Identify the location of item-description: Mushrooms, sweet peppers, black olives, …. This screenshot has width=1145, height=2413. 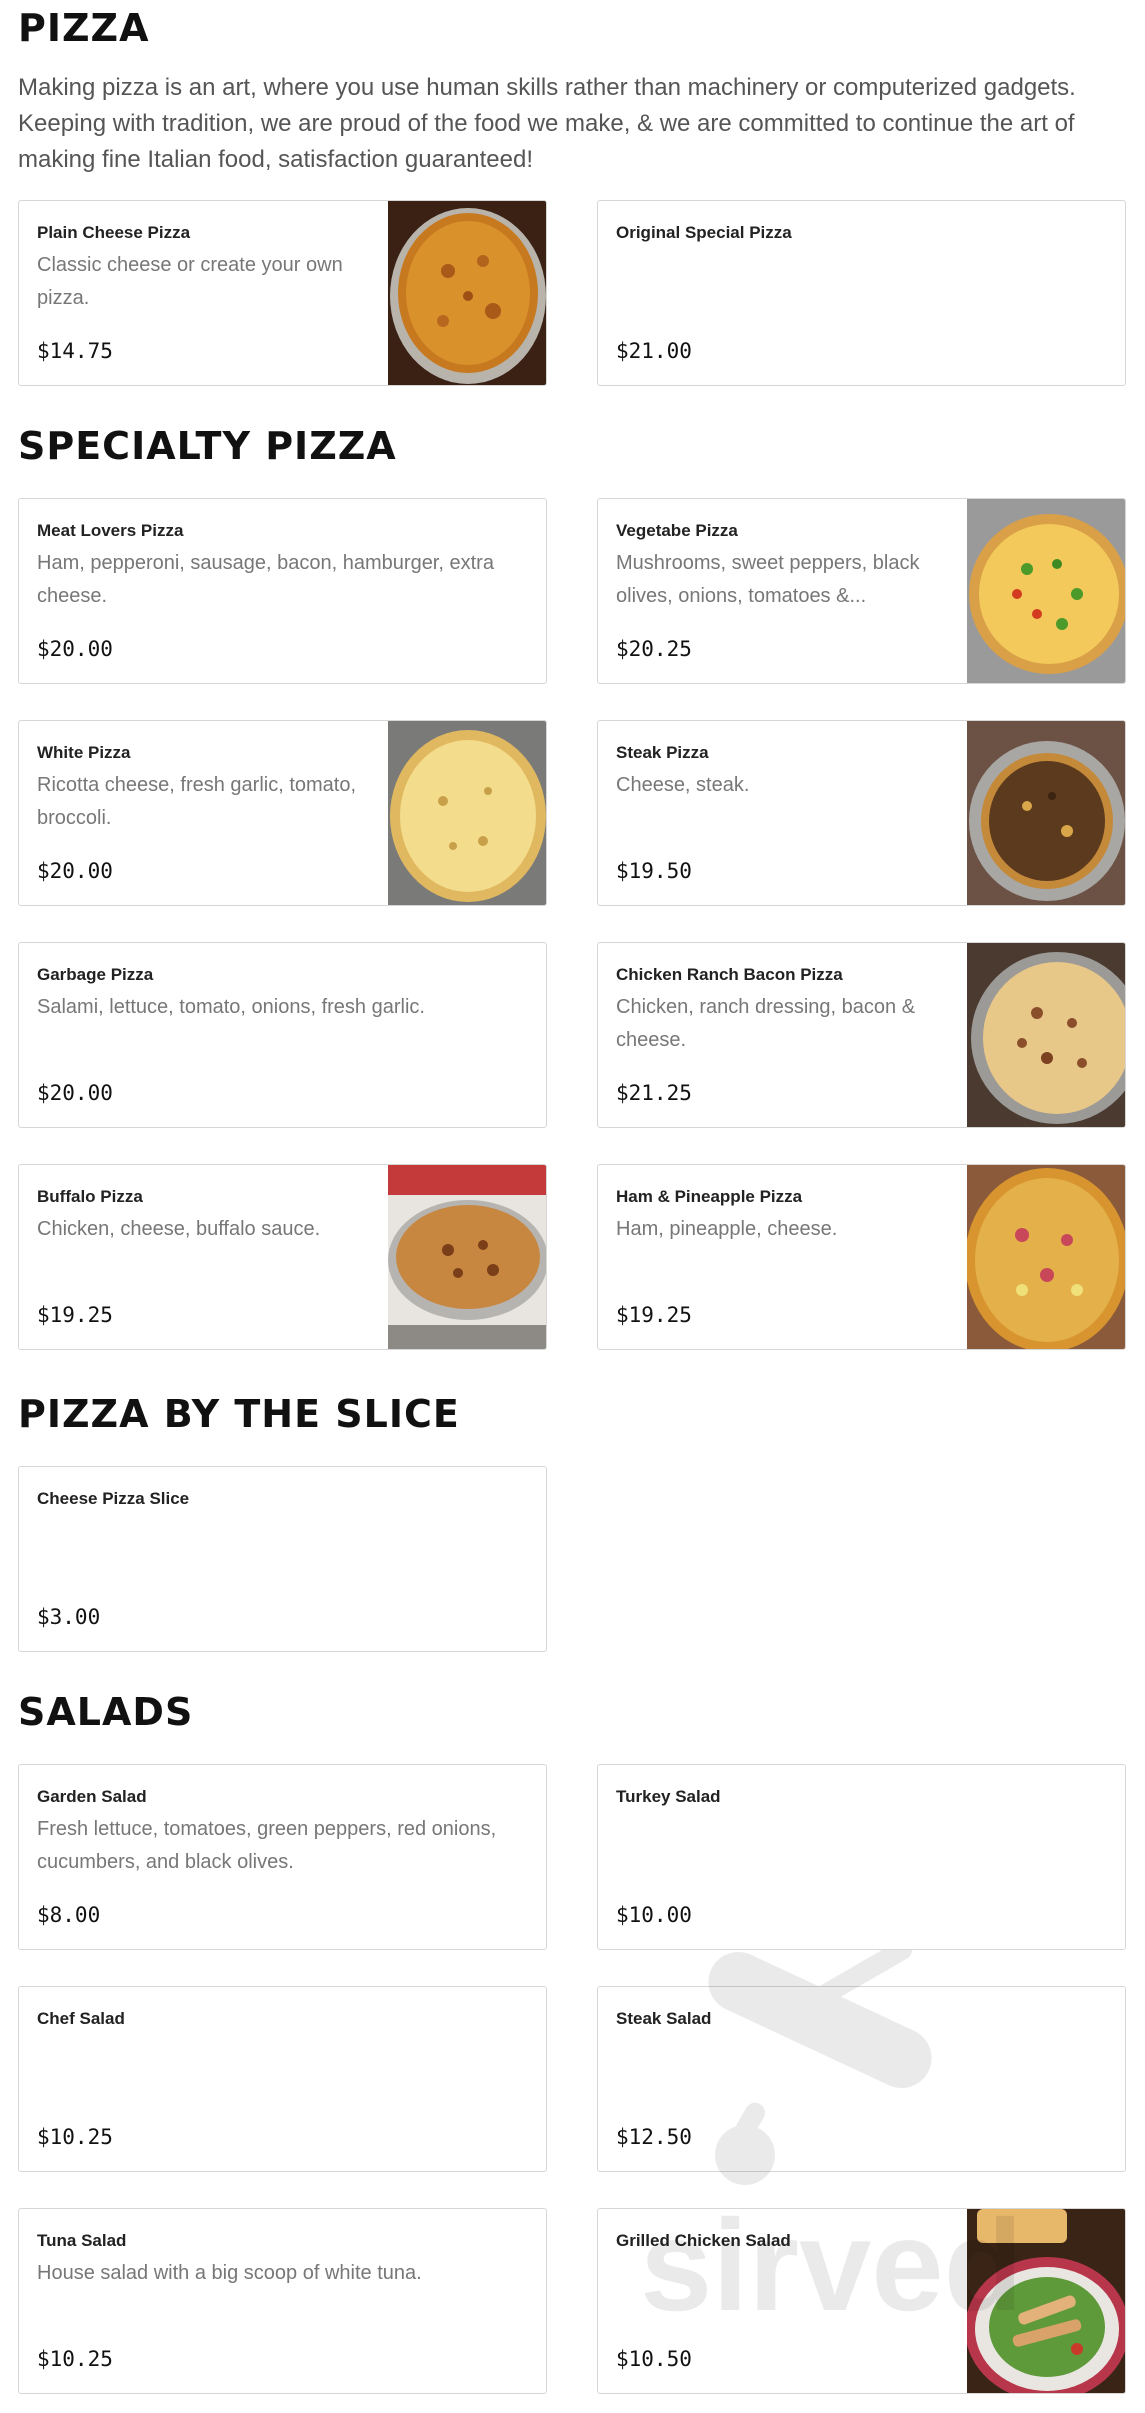
(768, 579).